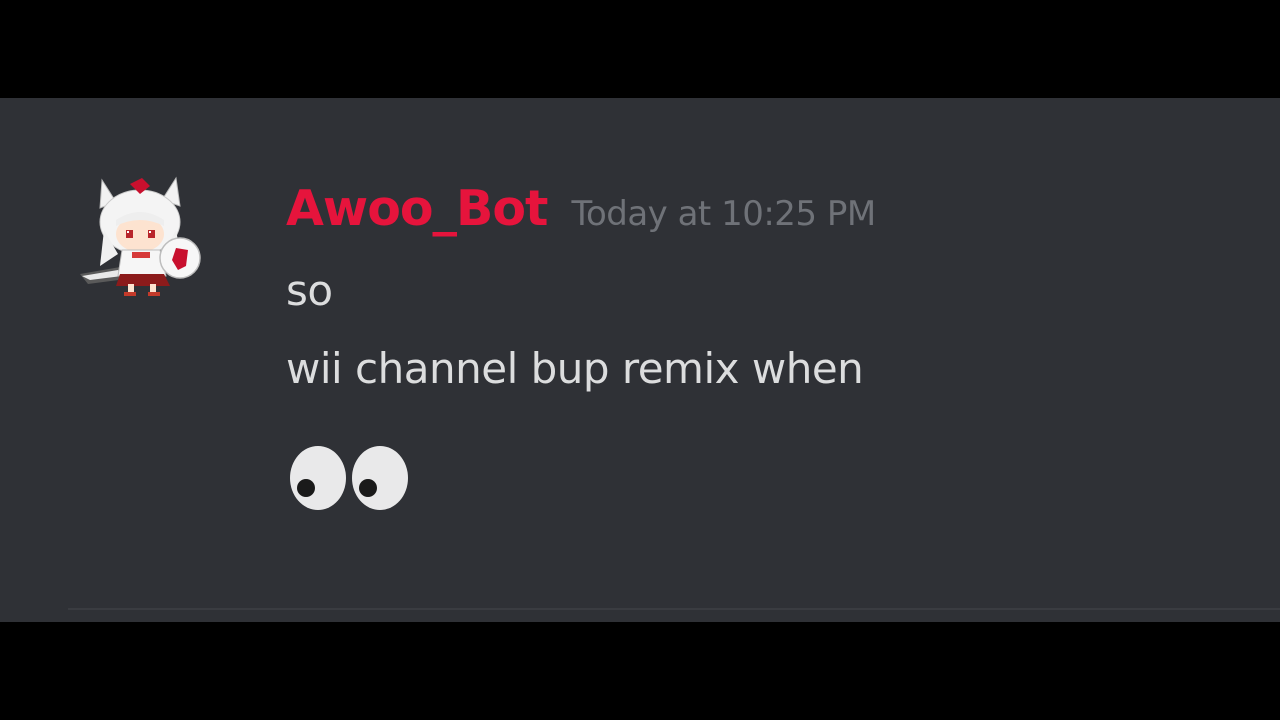 The height and width of the screenshot is (720, 1280). Describe the element at coordinates (575, 368) in the screenshot. I see `message-line: wii channel bup remix when` at that location.